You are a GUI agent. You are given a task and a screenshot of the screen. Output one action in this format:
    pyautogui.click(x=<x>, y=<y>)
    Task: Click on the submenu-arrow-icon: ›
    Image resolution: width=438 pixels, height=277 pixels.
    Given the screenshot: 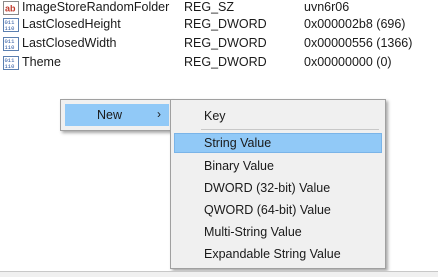 What is the action you would take?
    pyautogui.click(x=159, y=114)
    